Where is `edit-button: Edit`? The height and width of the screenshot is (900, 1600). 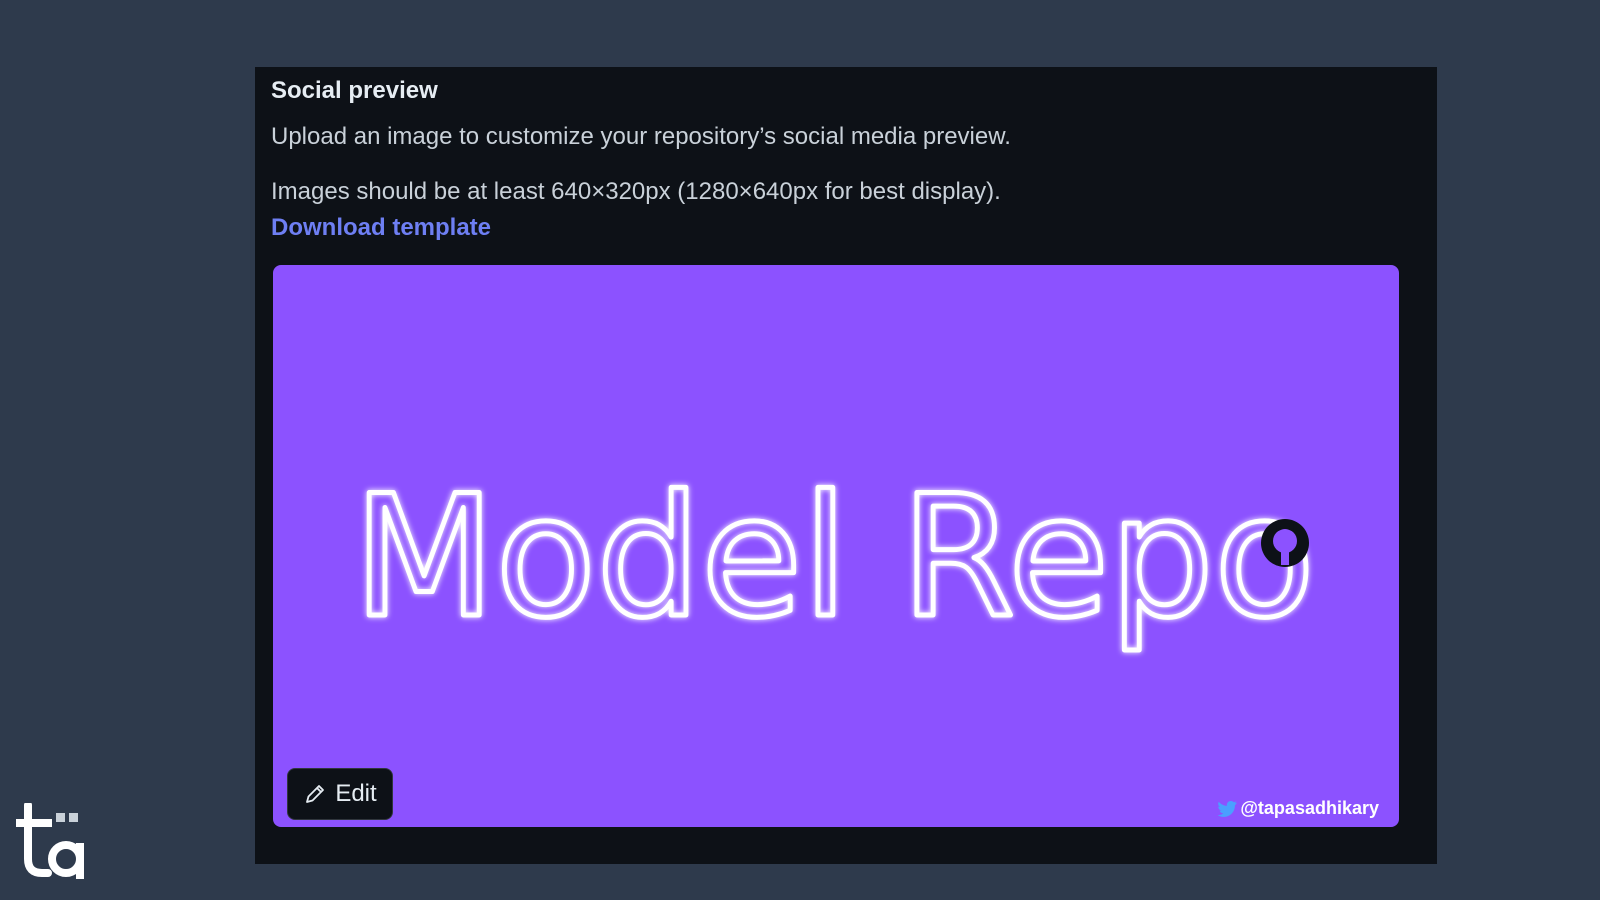 edit-button: Edit is located at coordinates (340, 794).